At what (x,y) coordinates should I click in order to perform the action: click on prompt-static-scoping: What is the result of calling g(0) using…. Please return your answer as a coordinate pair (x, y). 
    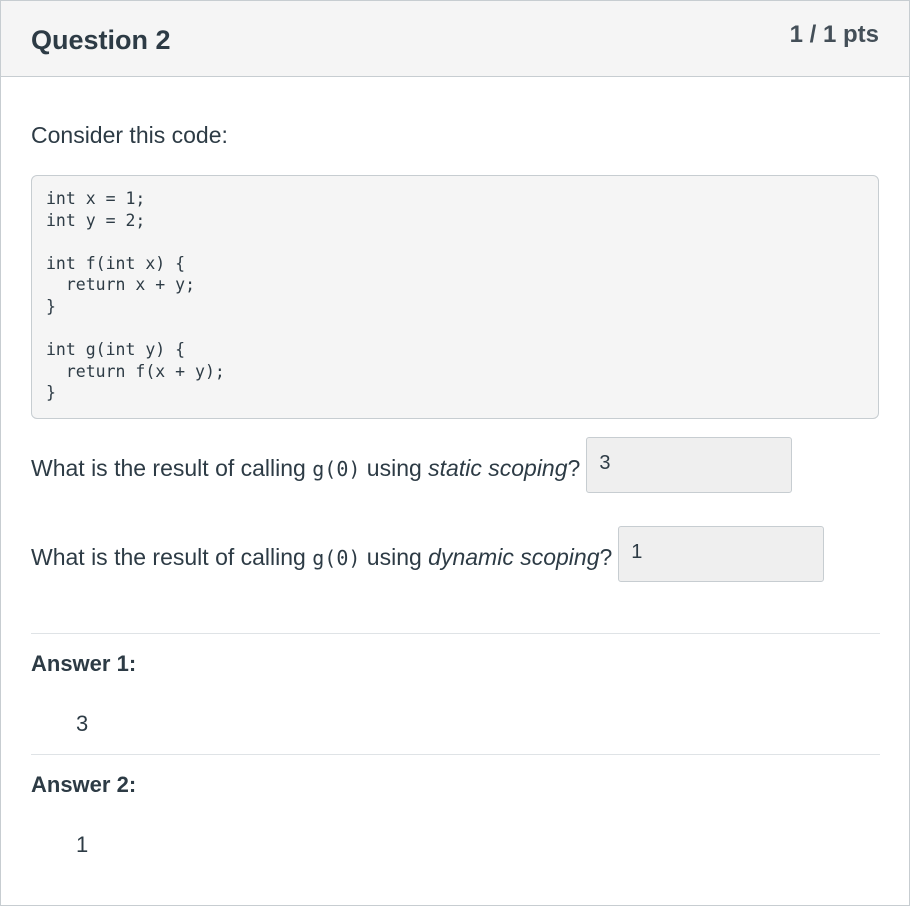
    Looking at the image, I should click on (412, 465).